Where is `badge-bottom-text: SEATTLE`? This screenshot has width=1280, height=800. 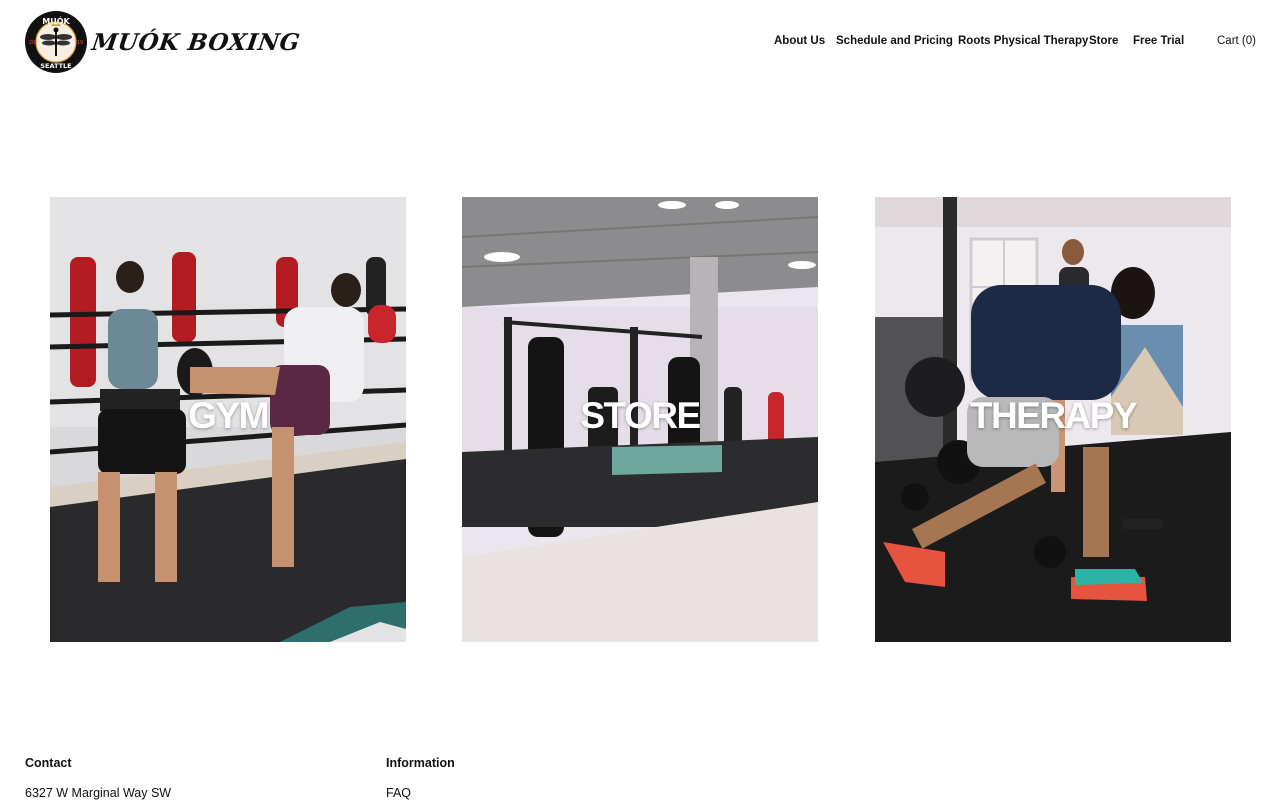
badge-bottom-text: SEATTLE is located at coordinates (55, 66).